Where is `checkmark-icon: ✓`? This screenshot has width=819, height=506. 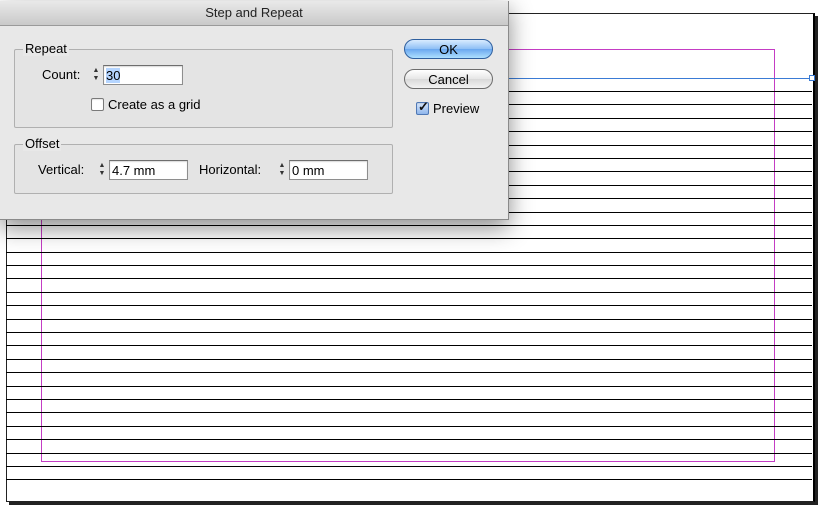 checkmark-icon: ✓ is located at coordinates (423, 106).